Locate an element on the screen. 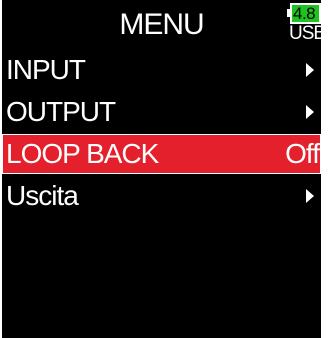  menu-item-input: INPUT is located at coordinates (161, 70).